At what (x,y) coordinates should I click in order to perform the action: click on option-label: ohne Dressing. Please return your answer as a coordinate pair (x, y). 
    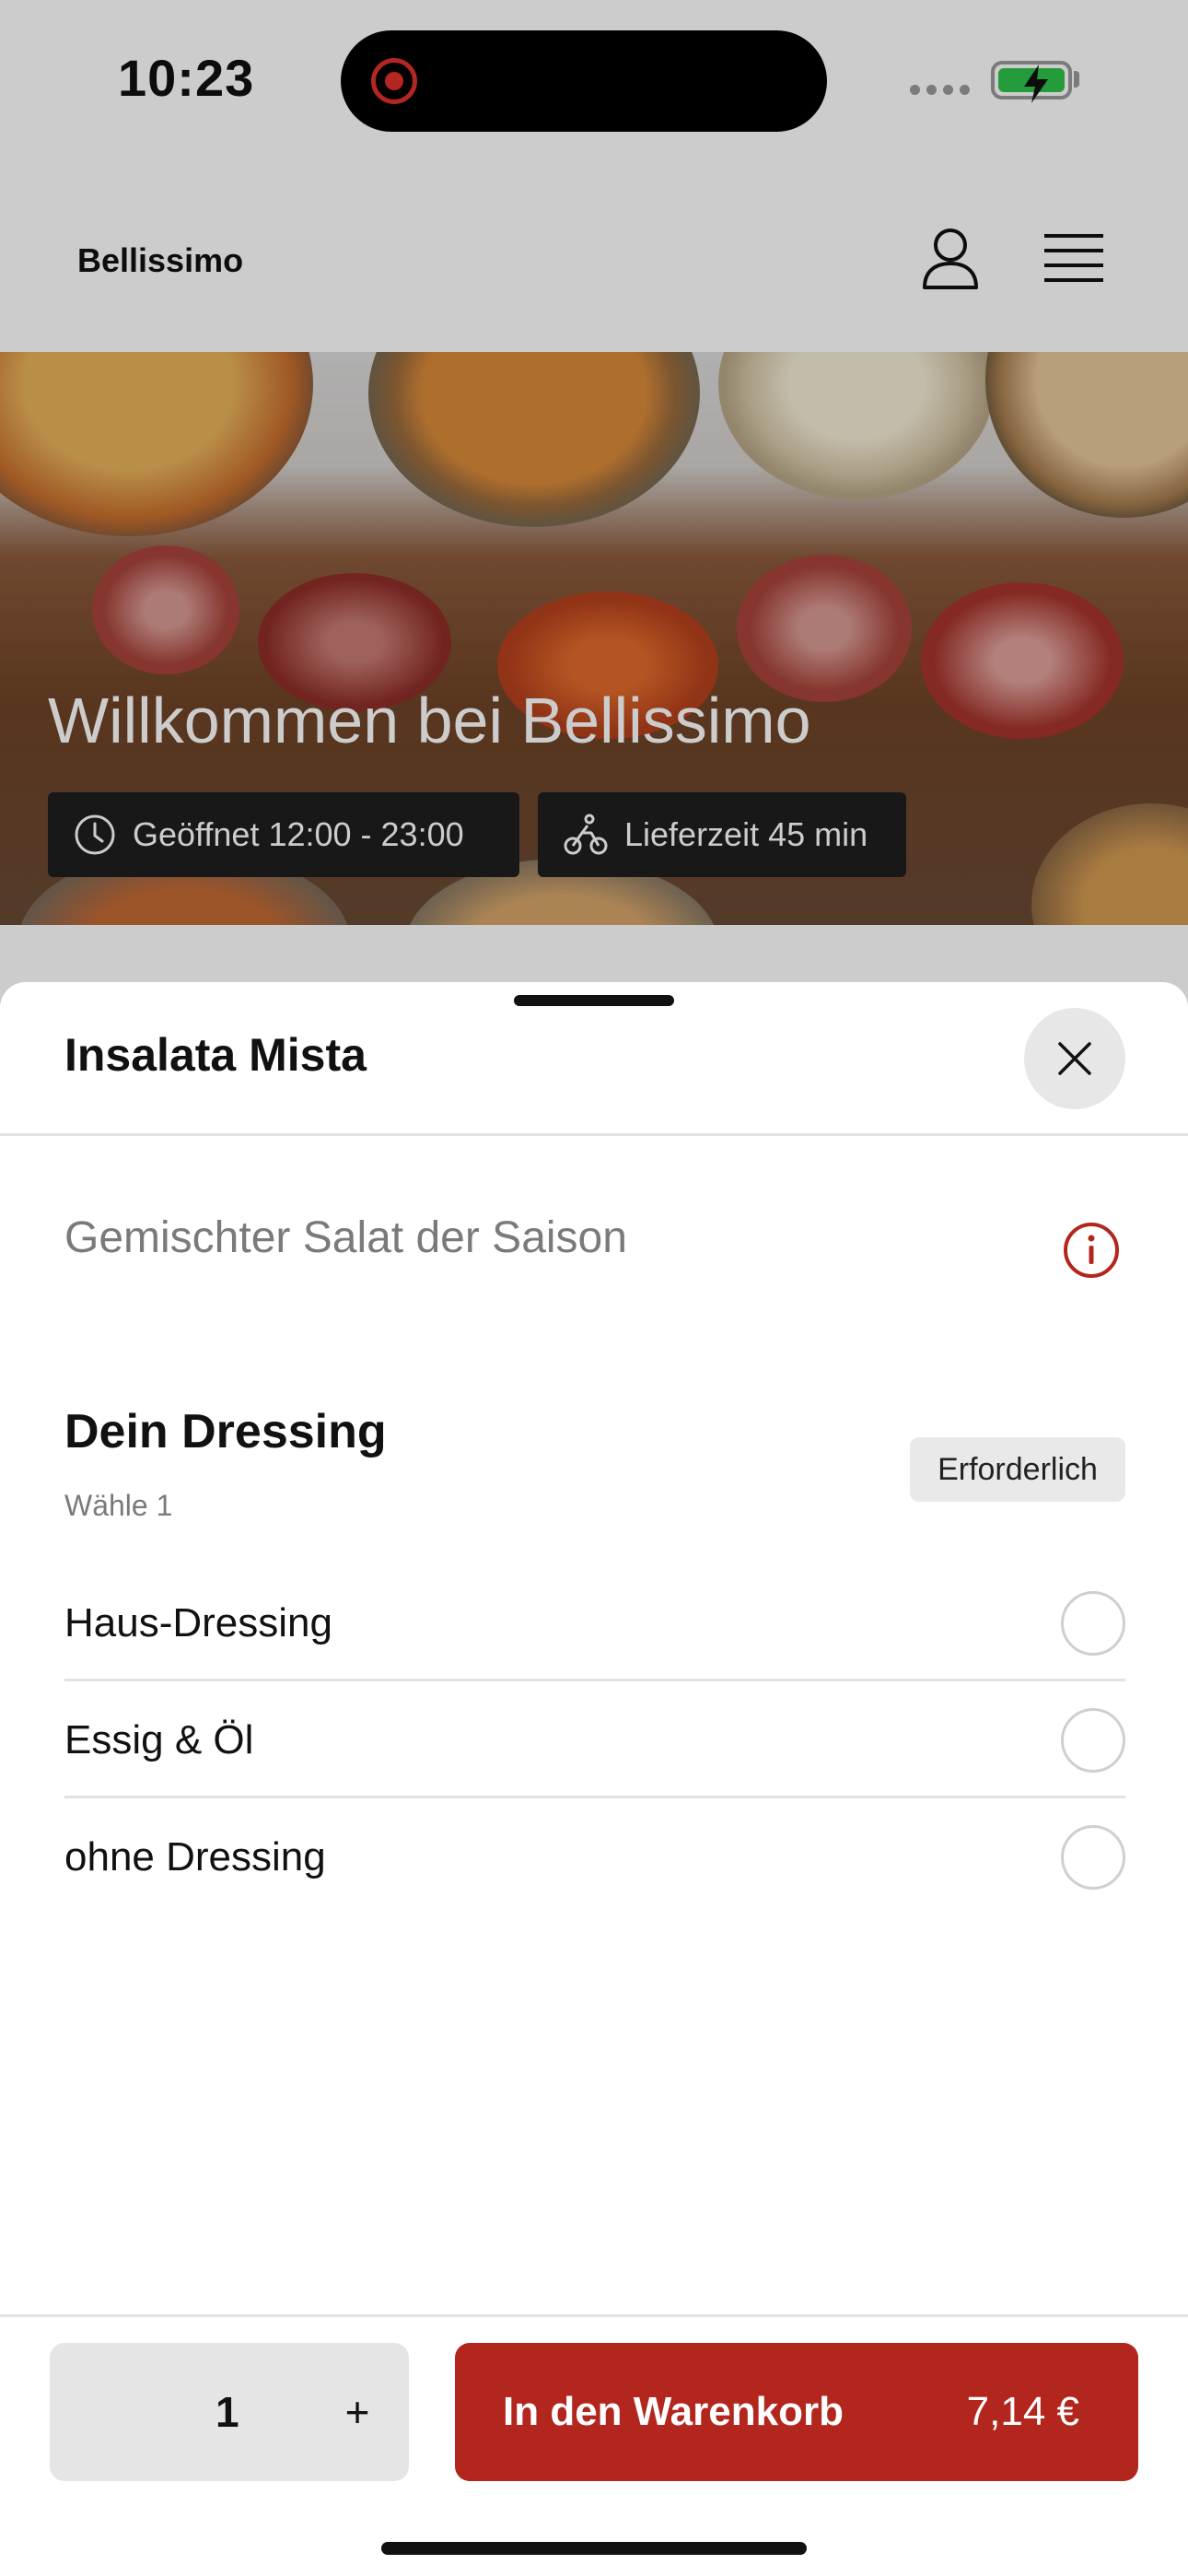
    Looking at the image, I should click on (195, 1856).